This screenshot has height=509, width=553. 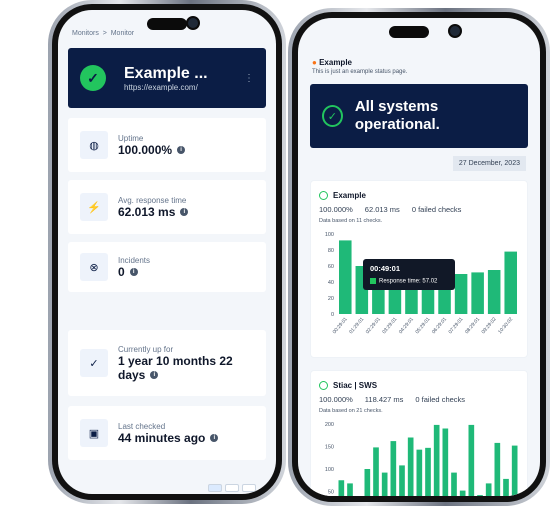 I want to click on stat-value: 0, so click(x=121, y=271).